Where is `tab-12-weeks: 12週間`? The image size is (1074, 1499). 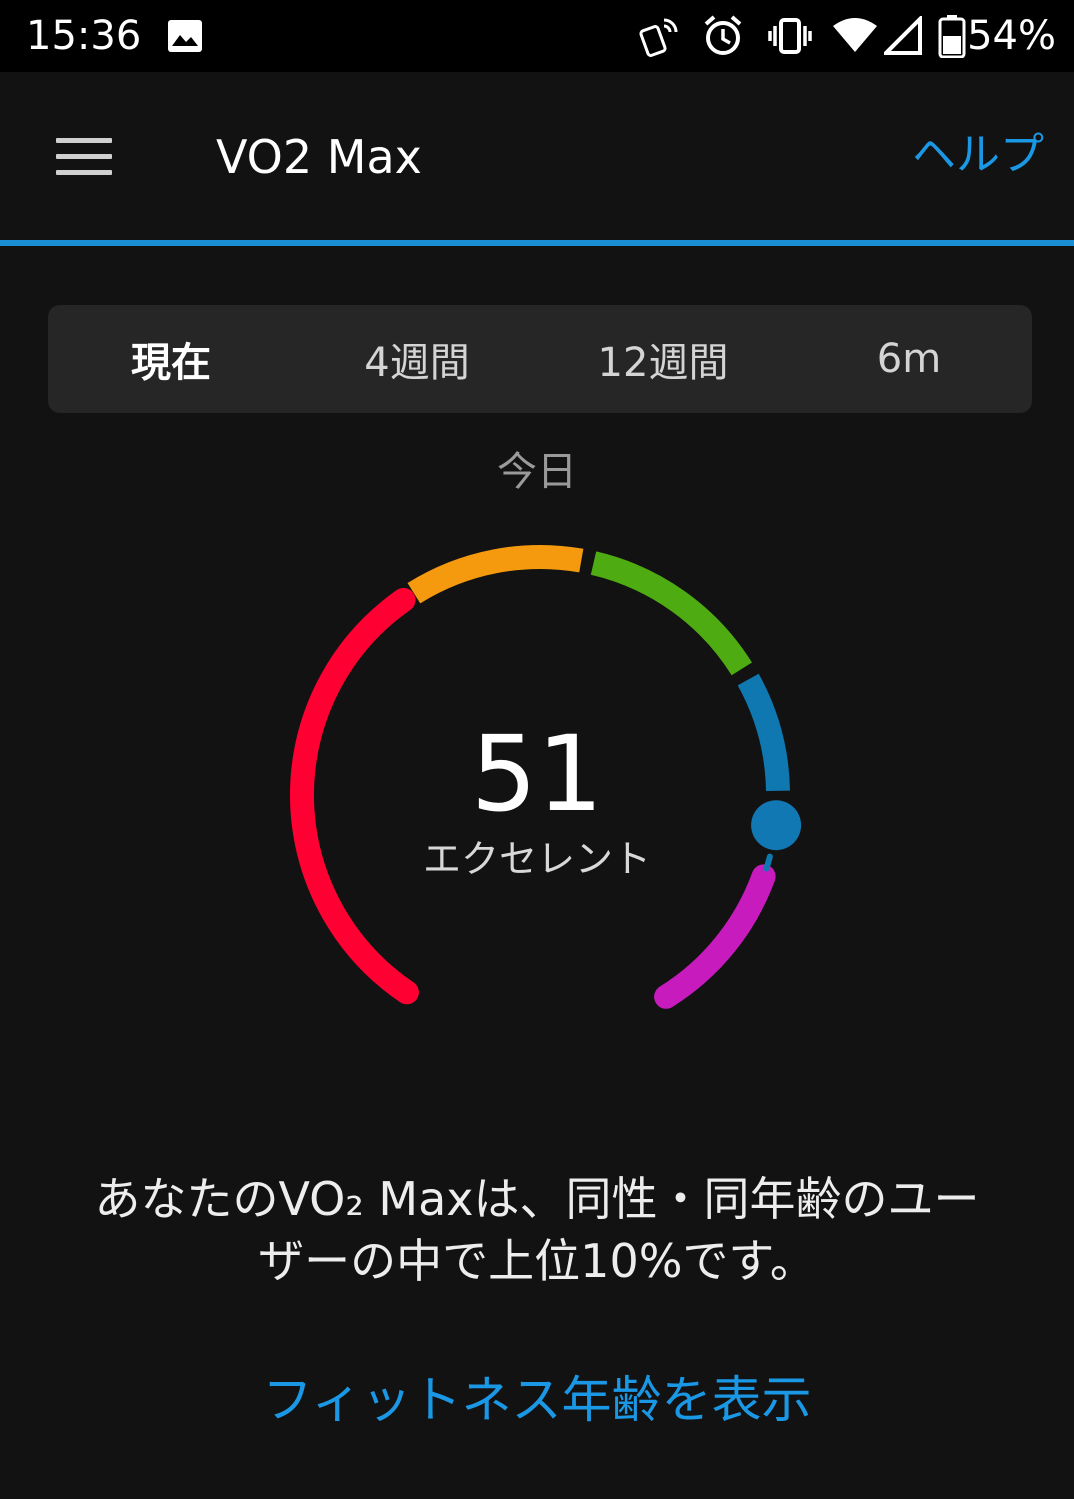 tab-12-weeks: 12週間 is located at coordinates (663, 359).